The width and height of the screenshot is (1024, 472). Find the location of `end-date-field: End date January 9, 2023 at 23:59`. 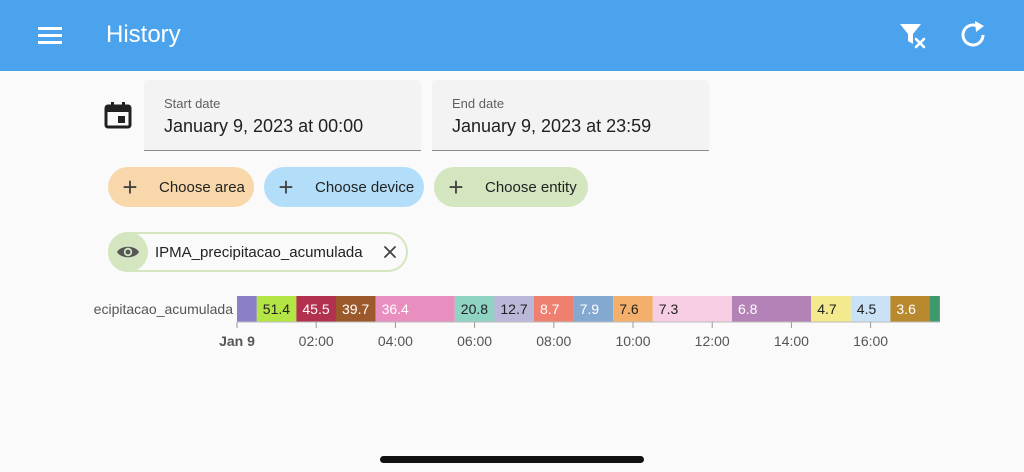

end-date-field: End date January 9, 2023 at 23:59 is located at coordinates (570, 115).